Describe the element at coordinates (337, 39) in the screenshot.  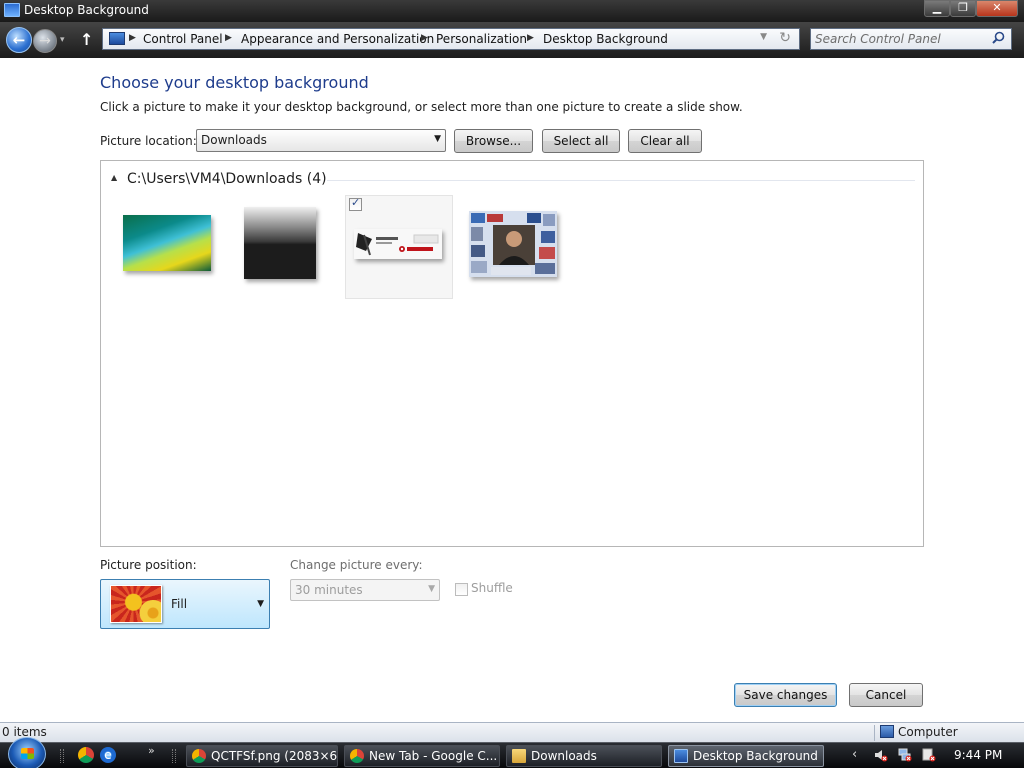
I see `breadcrumb-appearance: Appearance and Personalization` at that location.